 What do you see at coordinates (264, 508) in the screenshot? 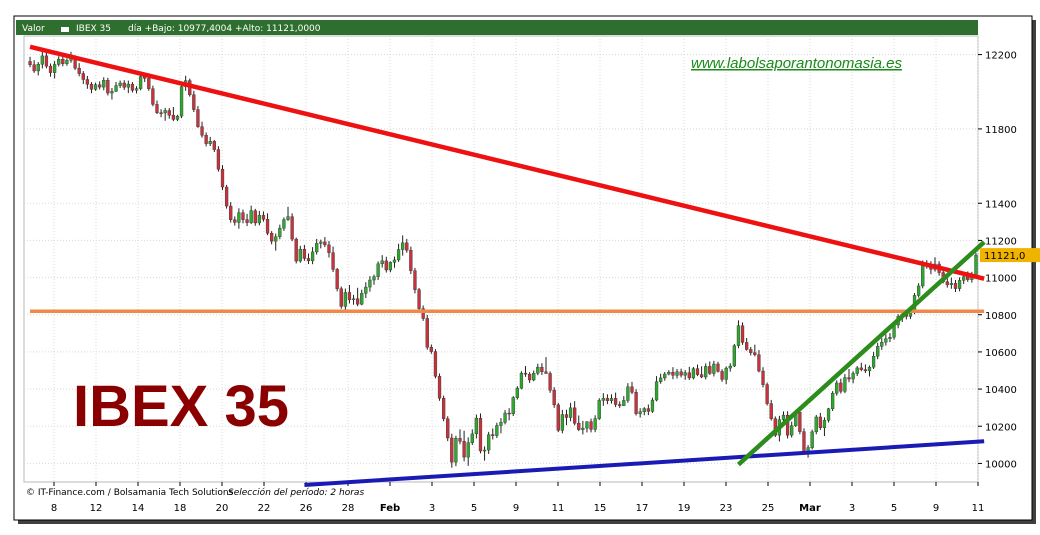
I see `x-tick-label: 22` at bounding box center [264, 508].